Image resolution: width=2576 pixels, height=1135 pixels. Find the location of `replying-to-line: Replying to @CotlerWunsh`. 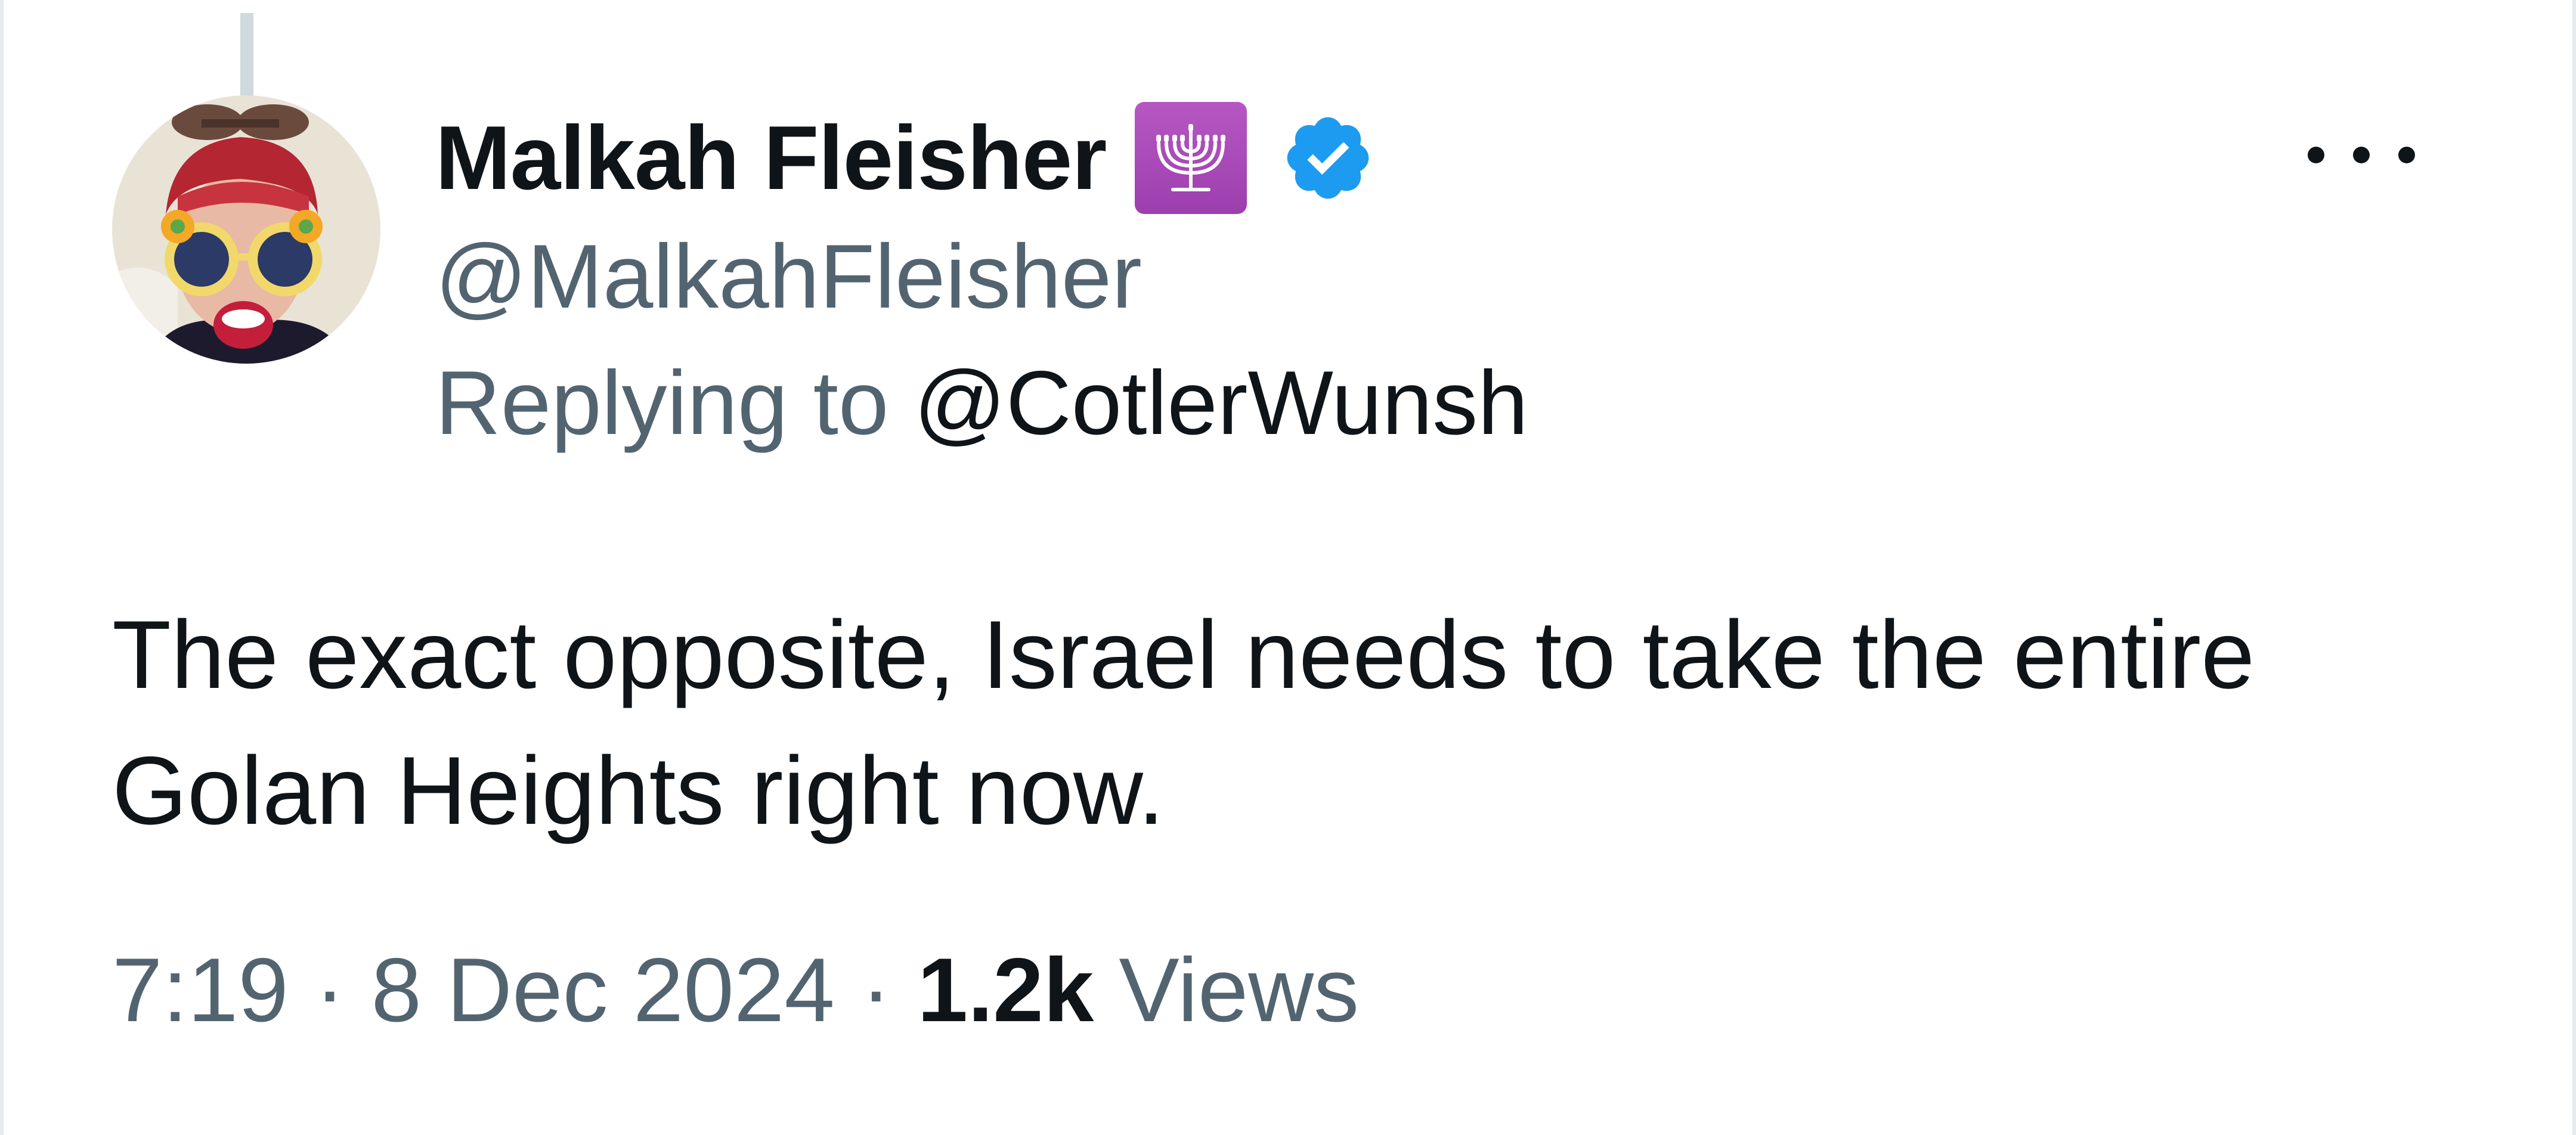

replying-to-line: Replying to @CotlerWunsh is located at coordinates (1389, 403).